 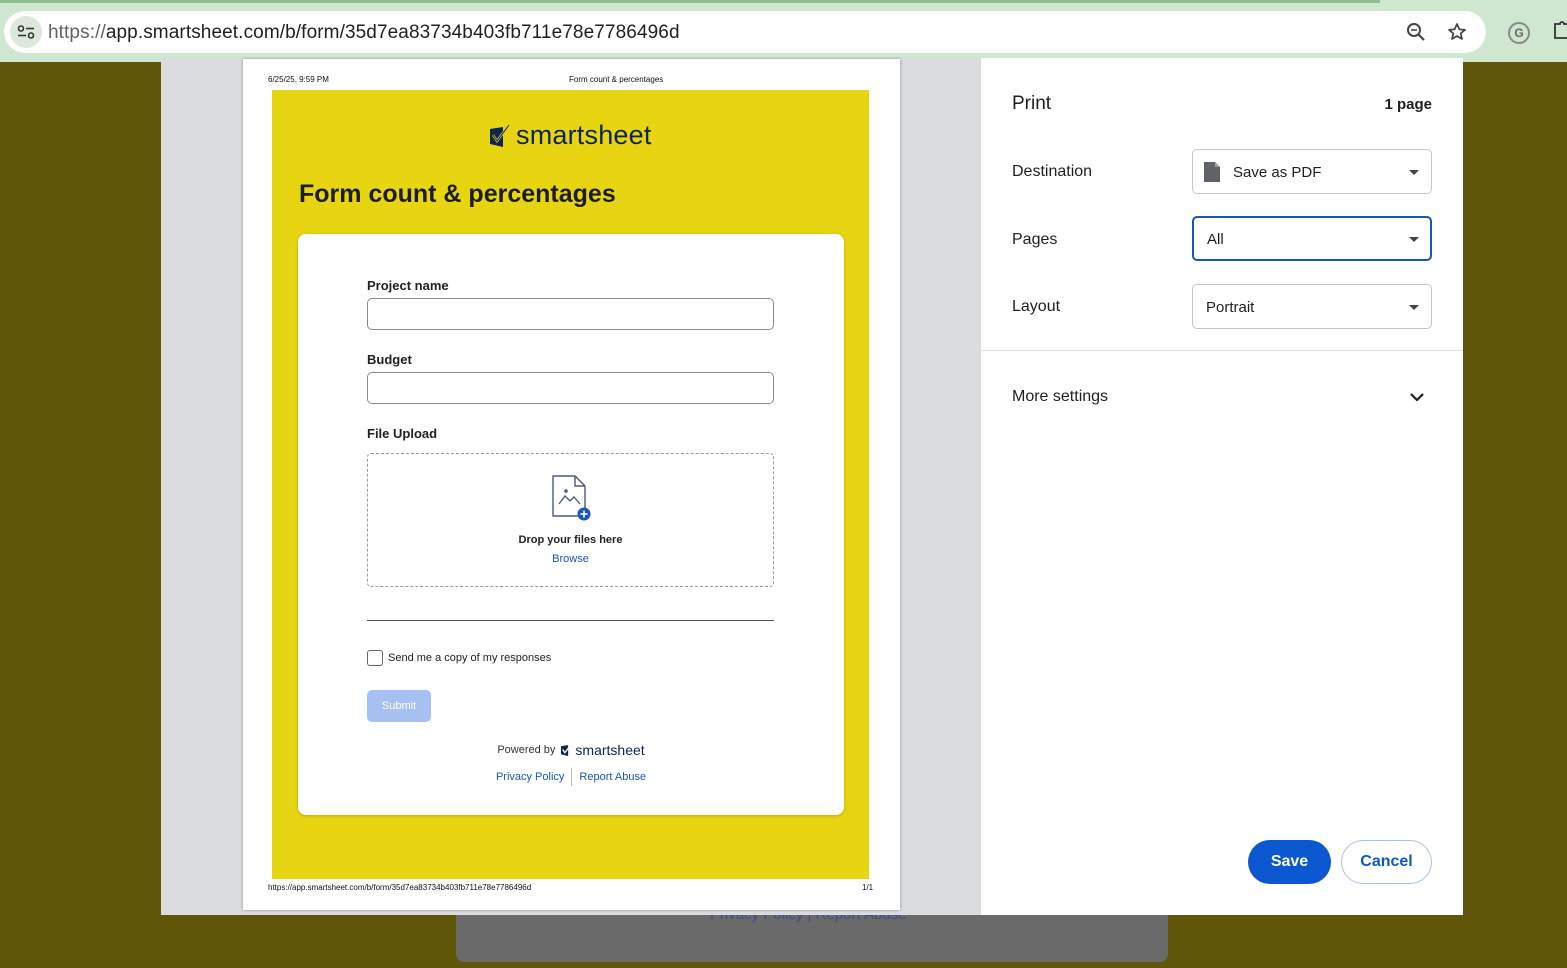 I want to click on powered-by-text: Powered by, so click(x=526, y=750).